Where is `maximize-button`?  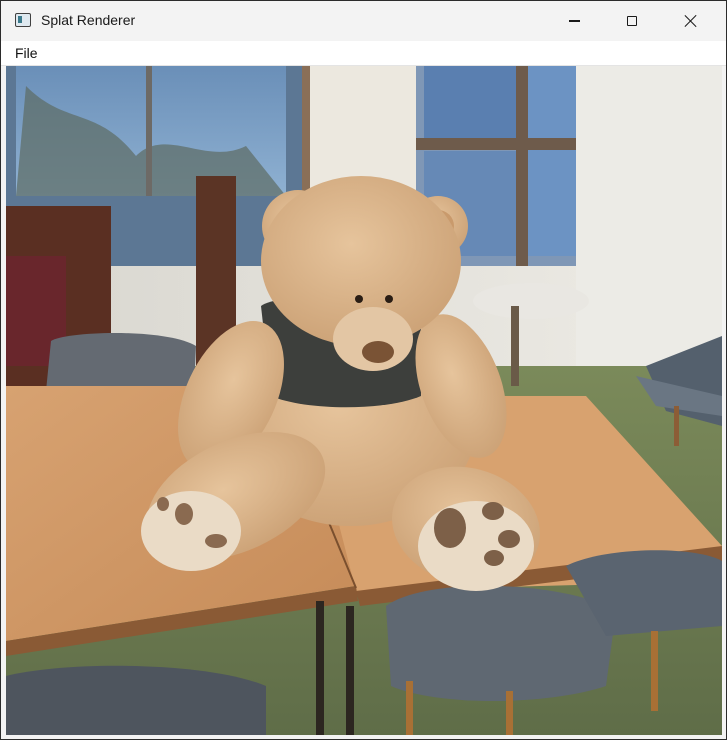
maximize-button is located at coordinates (632, 21).